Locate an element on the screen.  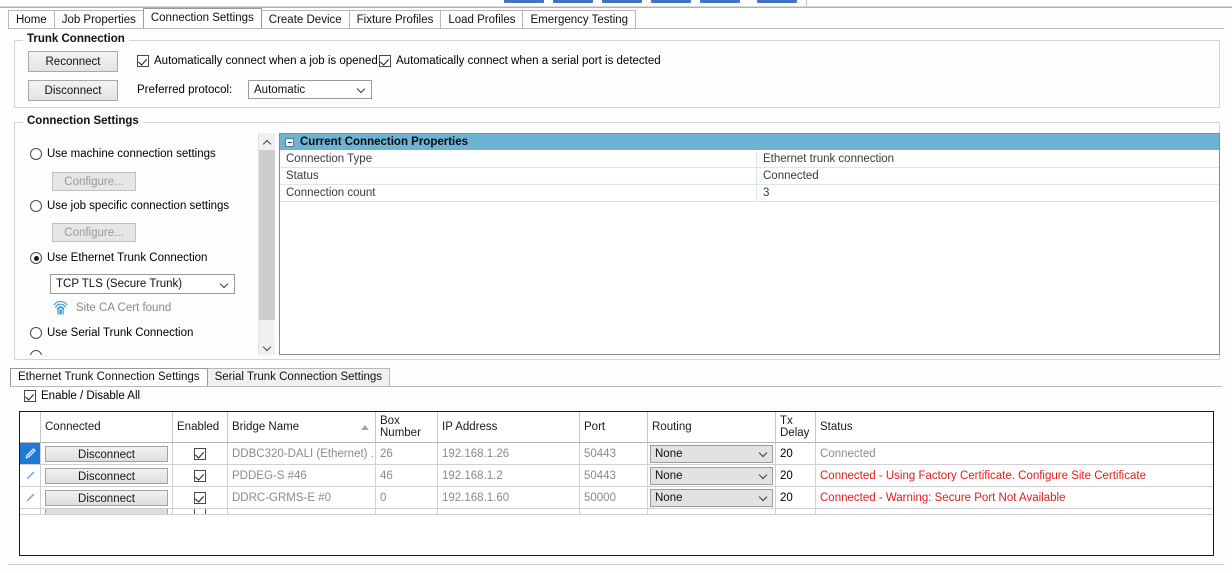
radio-use-serial-trunk-connection is located at coordinates (36, 333).